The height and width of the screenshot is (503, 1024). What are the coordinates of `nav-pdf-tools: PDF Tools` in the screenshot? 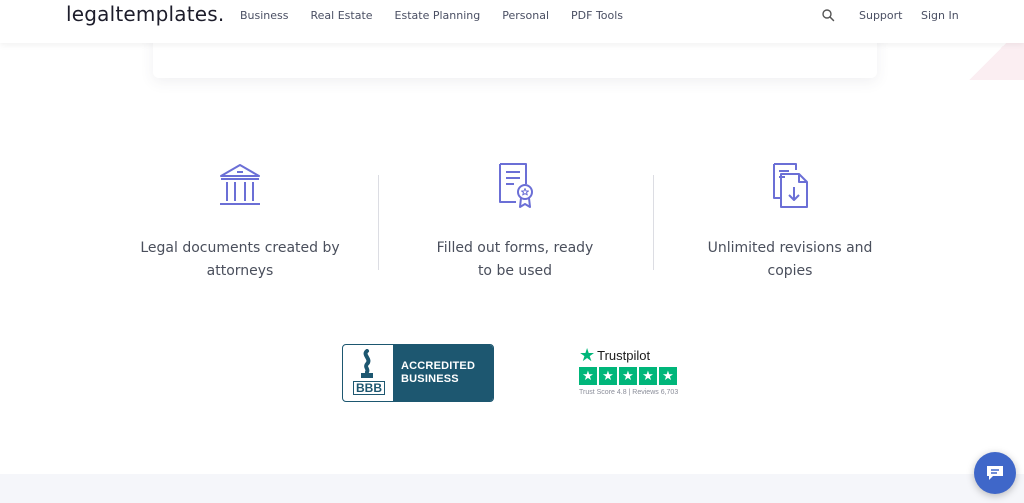 It's located at (597, 15).